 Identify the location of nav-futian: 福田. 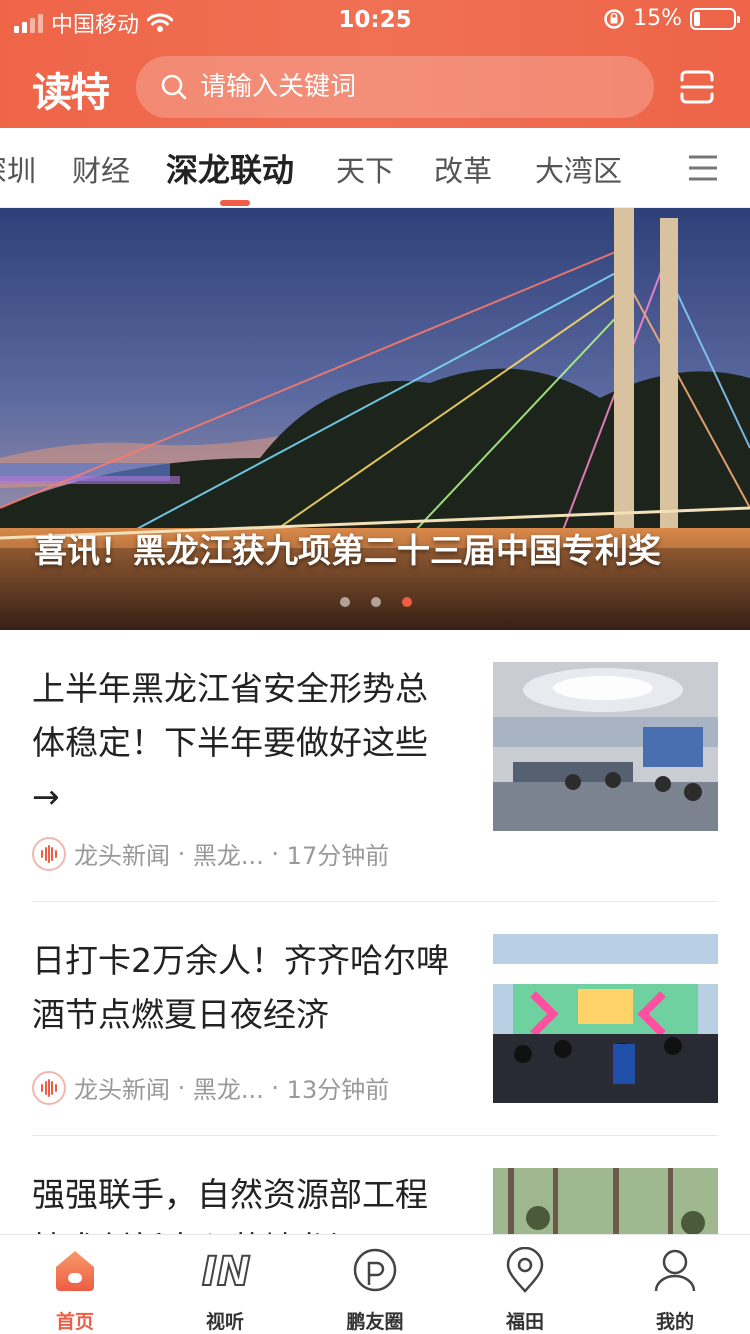
(525, 1284).